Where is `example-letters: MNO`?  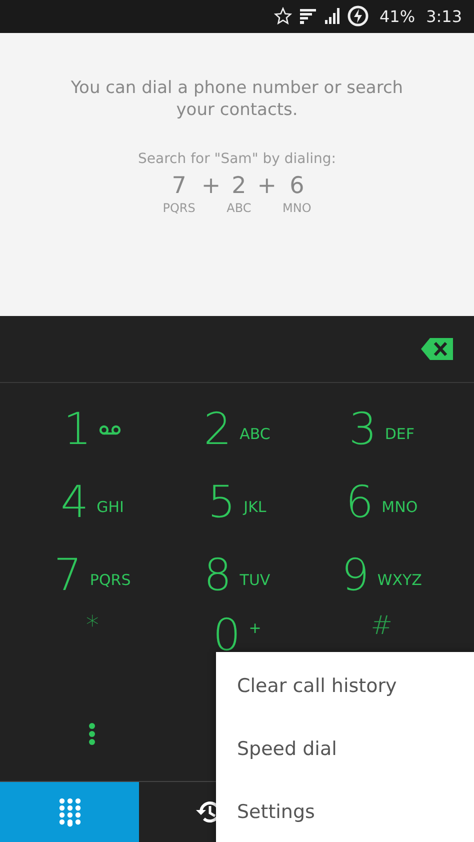 example-letters: MNO is located at coordinates (297, 207).